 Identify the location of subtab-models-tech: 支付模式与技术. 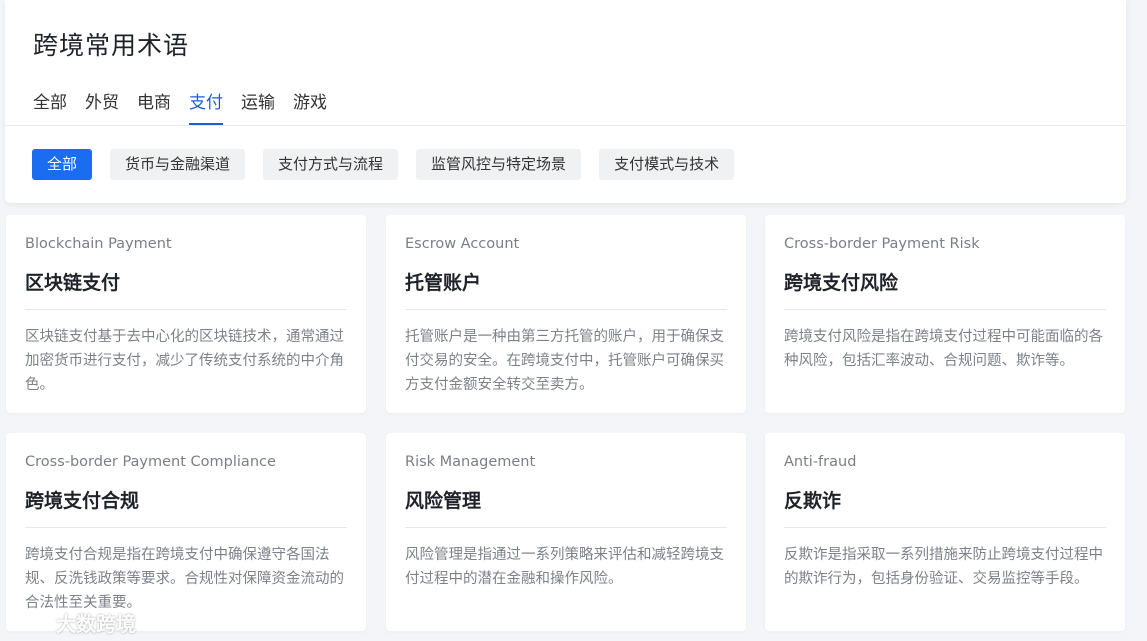
(667, 164).